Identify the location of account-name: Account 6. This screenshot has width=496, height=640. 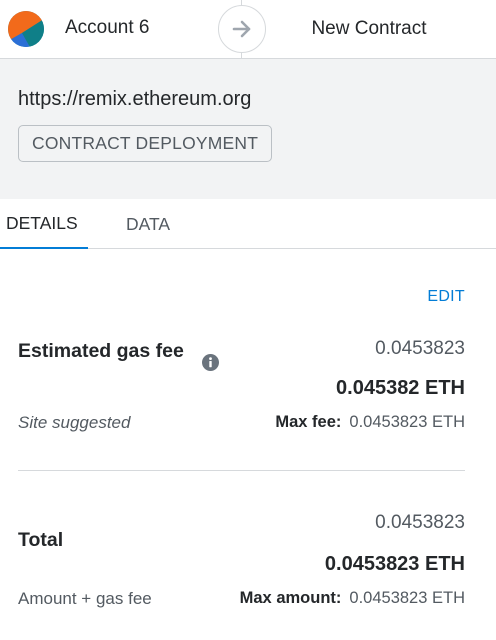
(107, 27).